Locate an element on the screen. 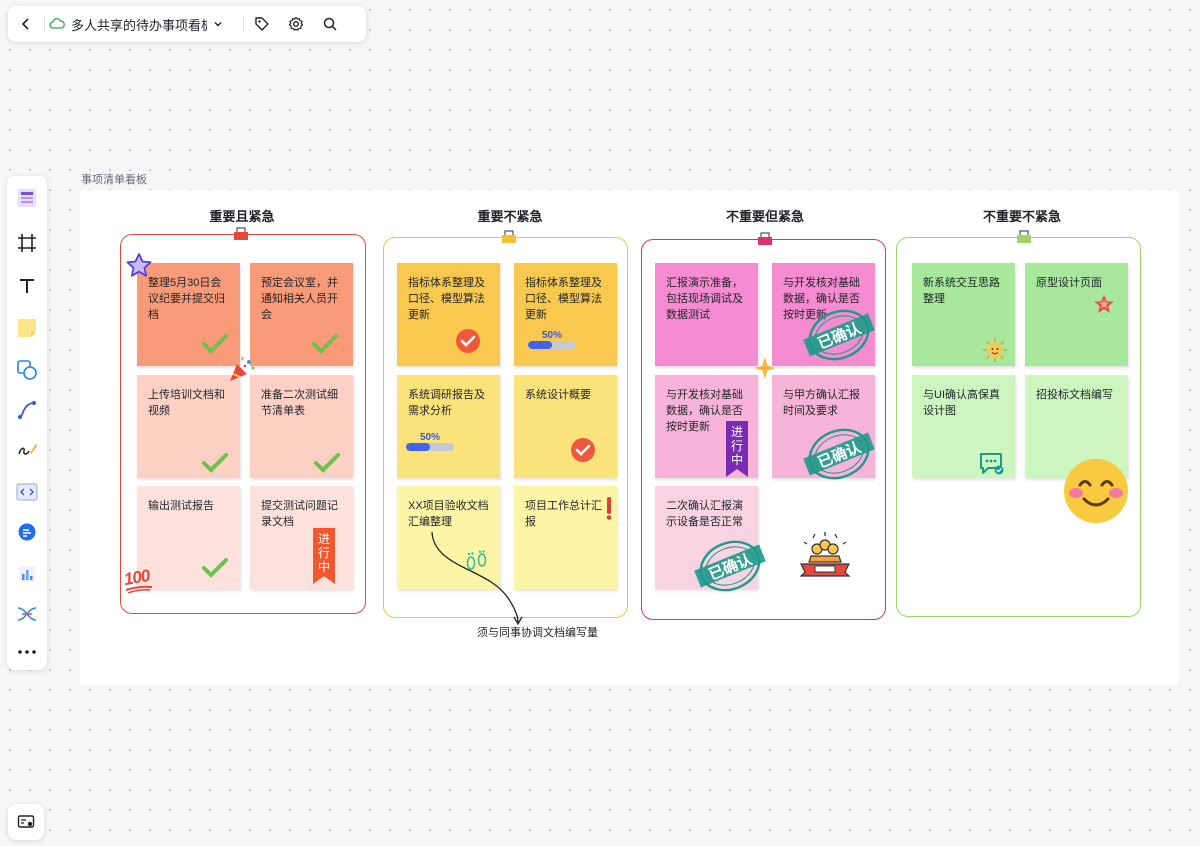 This screenshot has height=846, width=1200. sticky-note-text: 提交测试问题记录文档 is located at coordinates (299, 514).